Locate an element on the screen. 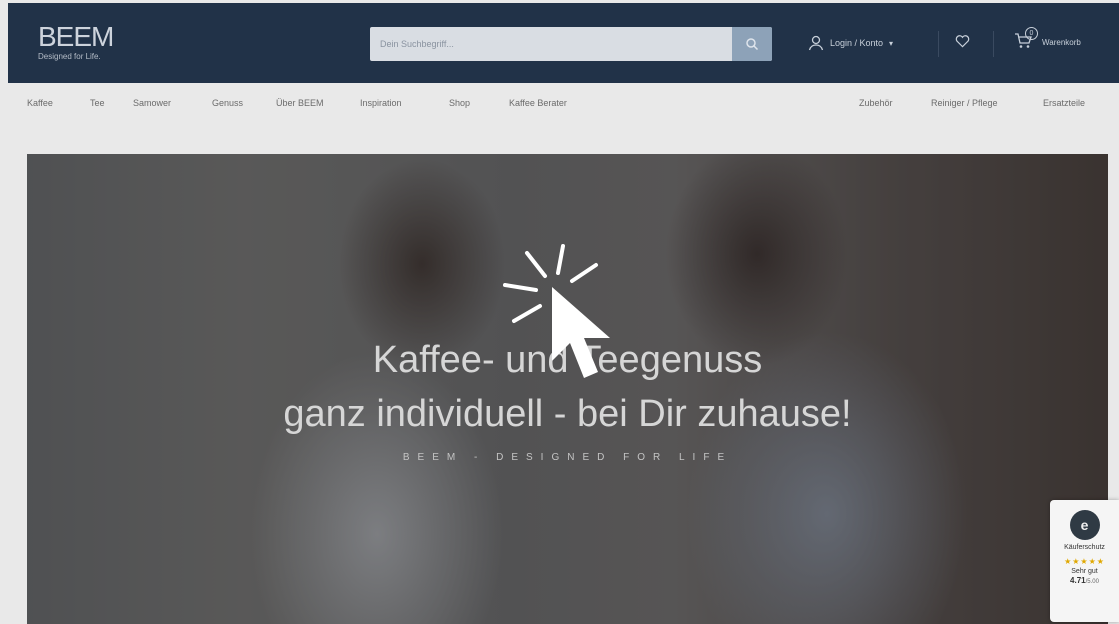 This screenshot has width=1119, height=624. nav-item-ersatzteile: Ersatzteile is located at coordinates (1064, 103).